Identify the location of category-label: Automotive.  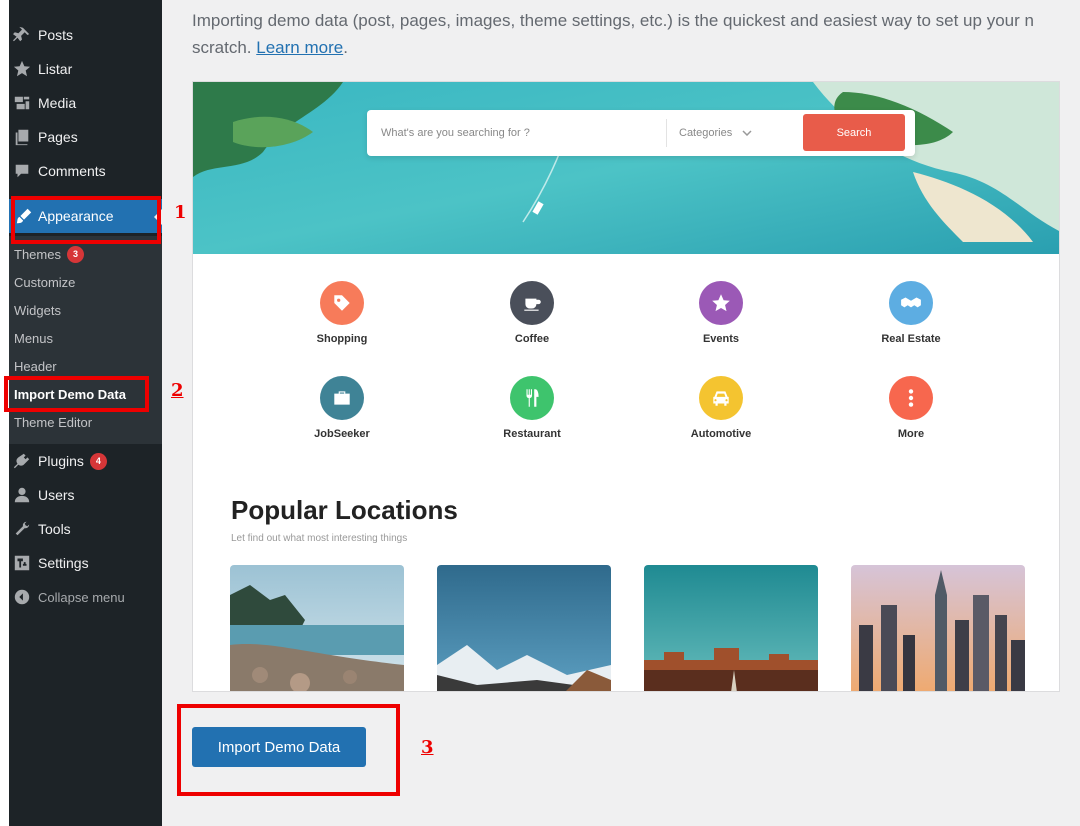
(721, 434).